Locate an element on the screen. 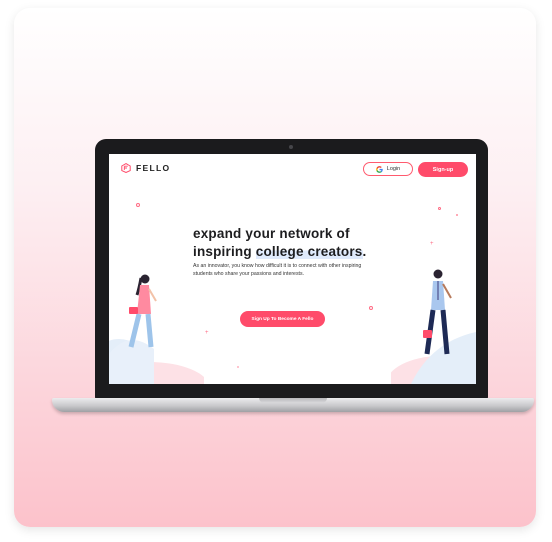  signup-button: Sign-up is located at coordinates (443, 169).